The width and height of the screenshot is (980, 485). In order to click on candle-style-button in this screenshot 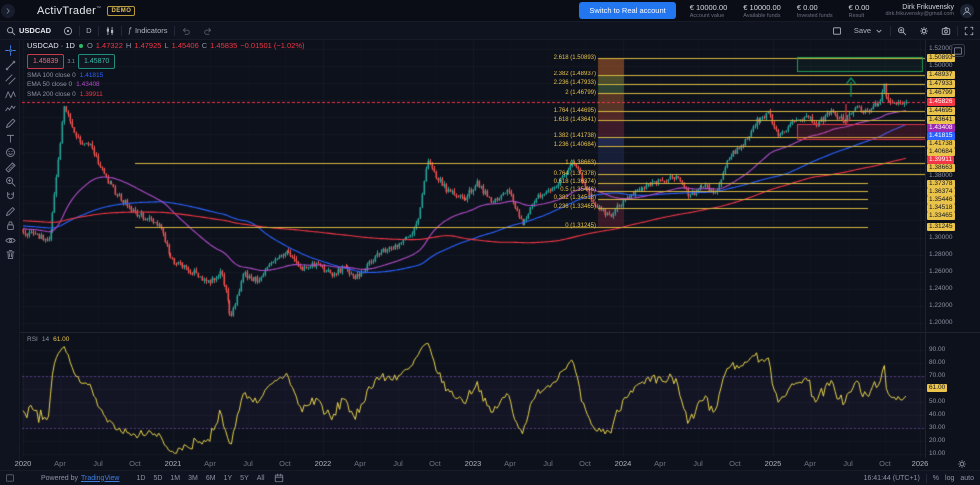, I will do `click(110, 30)`.